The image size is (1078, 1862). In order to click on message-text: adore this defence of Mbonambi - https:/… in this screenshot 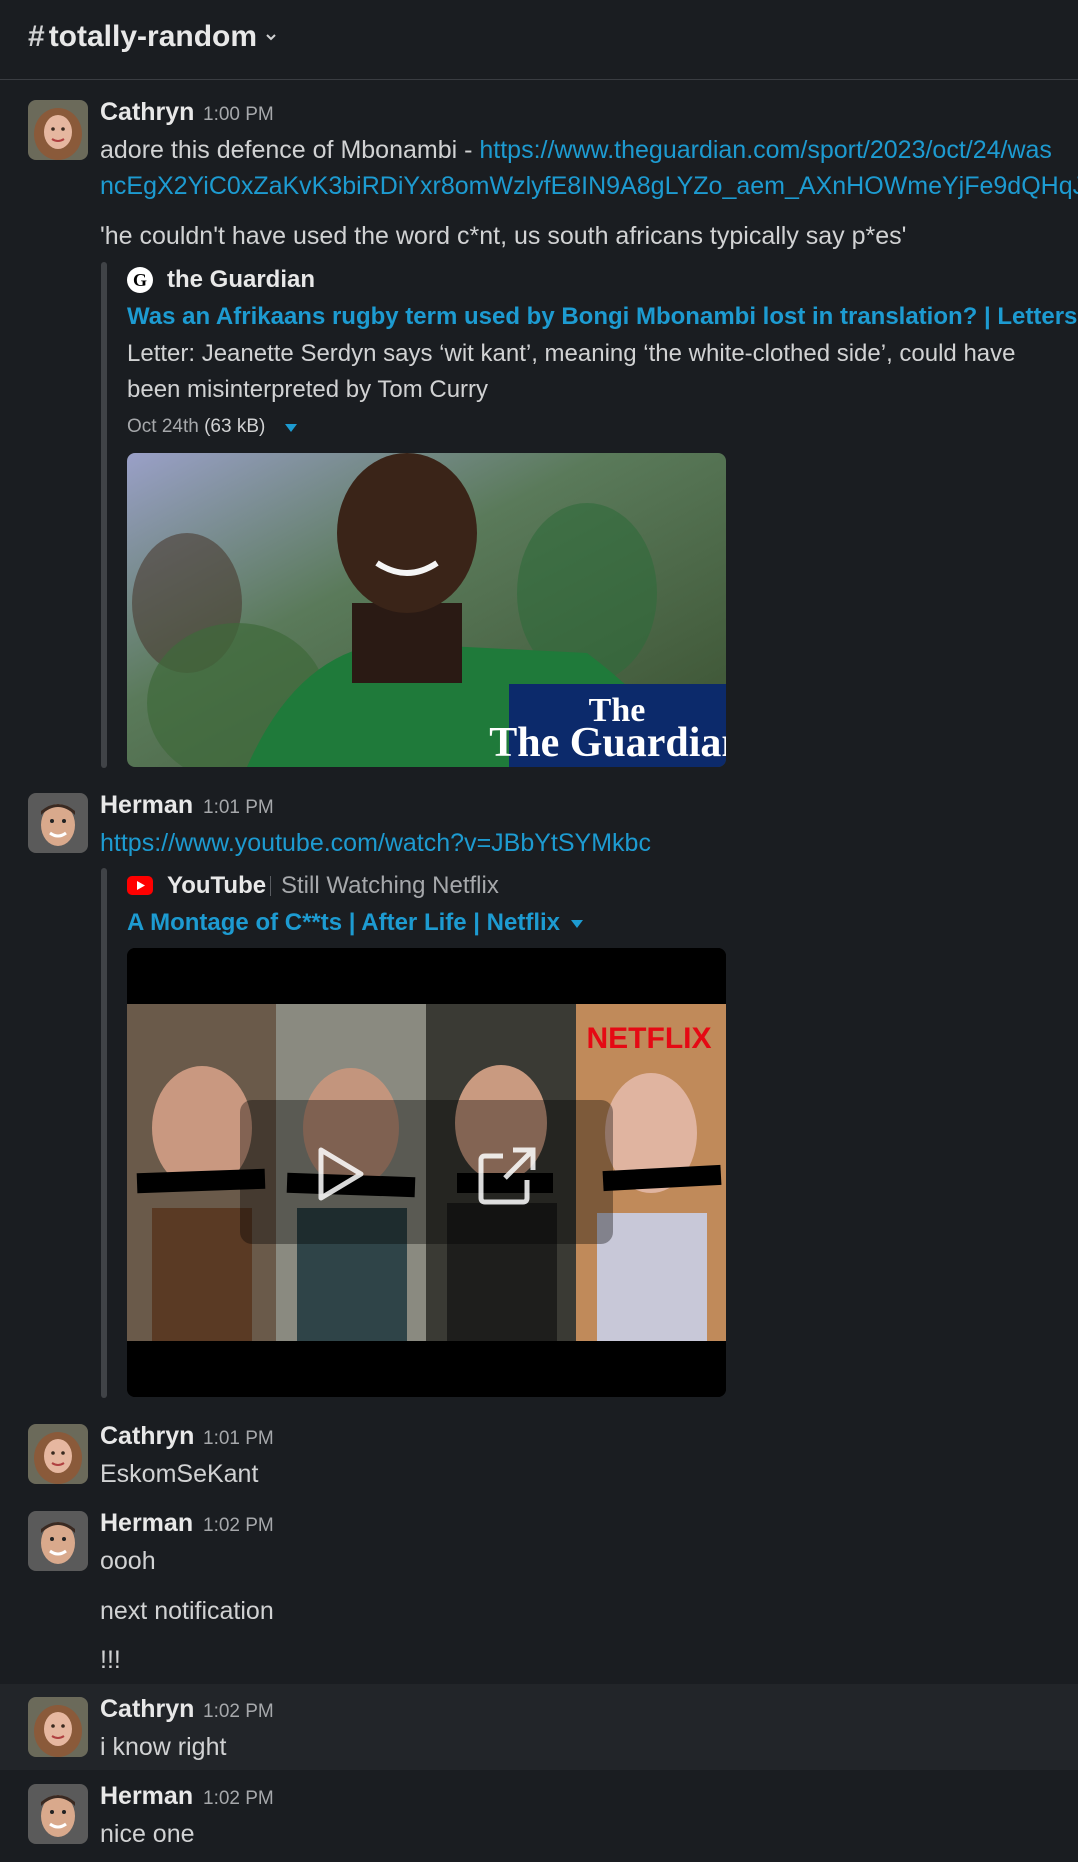, I will do `click(576, 150)`.